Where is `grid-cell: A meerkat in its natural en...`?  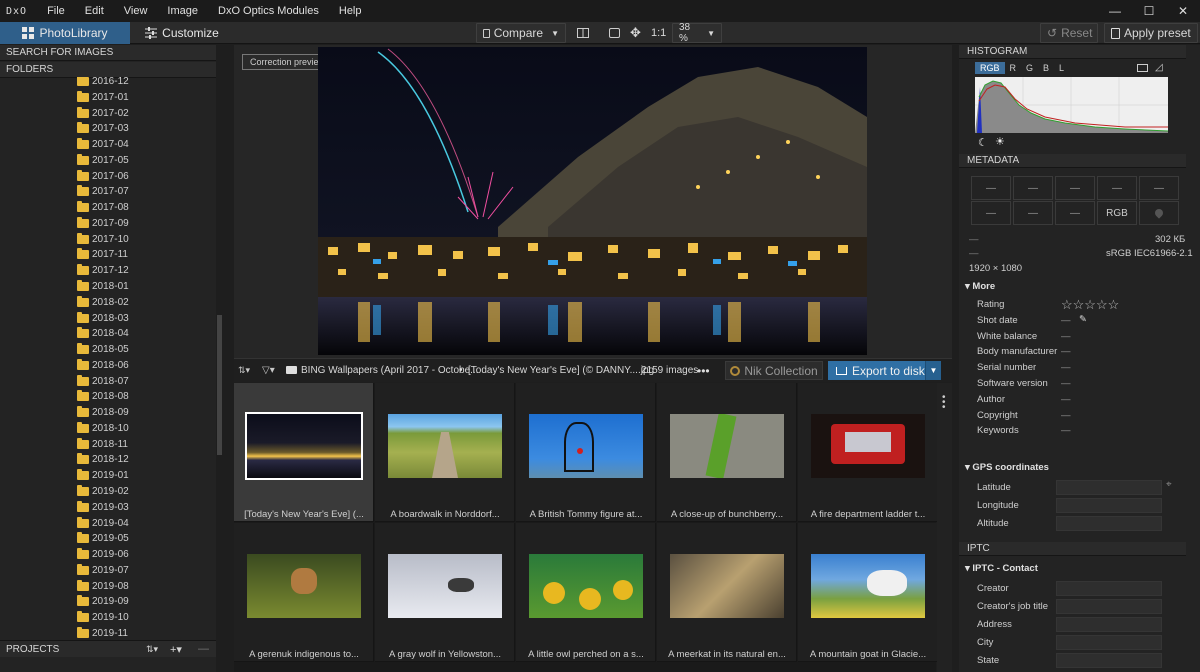 grid-cell: A meerkat in its natural en... is located at coordinates (727, 592).